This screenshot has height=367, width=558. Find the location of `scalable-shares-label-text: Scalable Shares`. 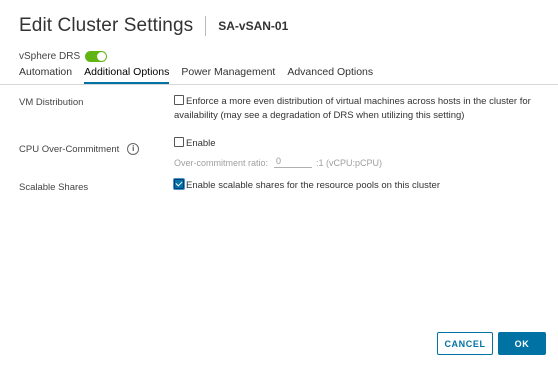

scalable-shares-label-text: Scalable Shares is located at coordinates (54, 187).